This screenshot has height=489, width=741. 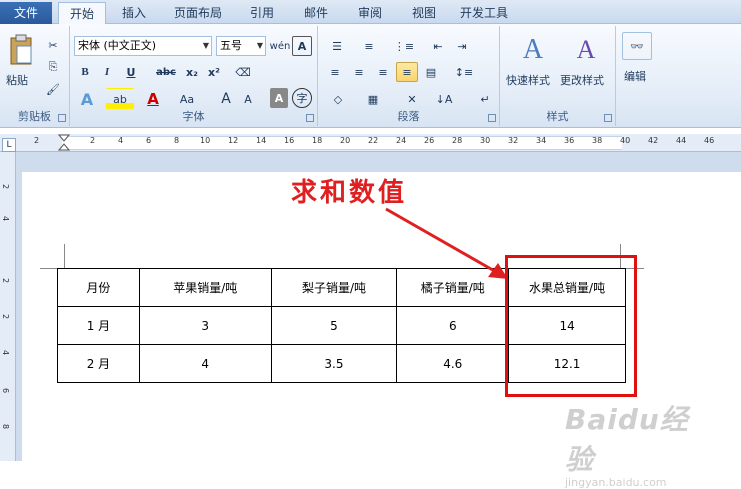 What do you see at coordinates (192, 72) in the screenshot?
I see `subscript-button: x₂` at bounding box center [192, 72].